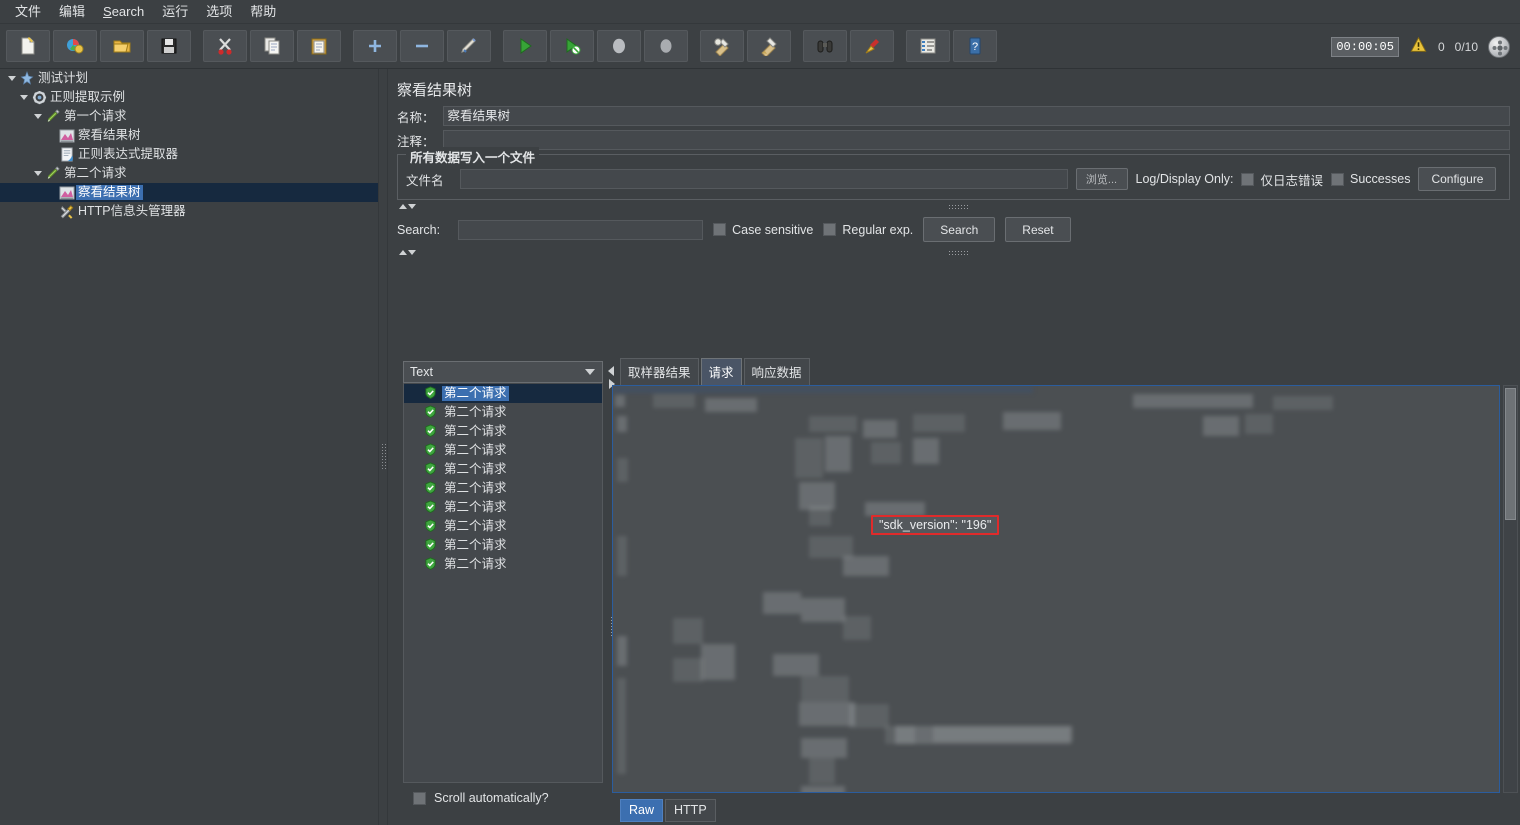  What do you see at coordinates (475, 564) in the screenshot?
I see `list-item-label: 第二个请求` at bounding box center [475, 564].